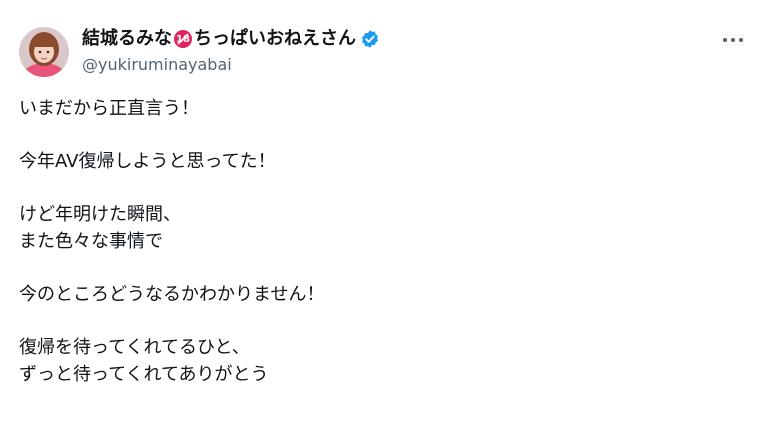 Image resolution: width=760 pixels, height=436 pixels. I want to click on avatar, so click(44, 52).